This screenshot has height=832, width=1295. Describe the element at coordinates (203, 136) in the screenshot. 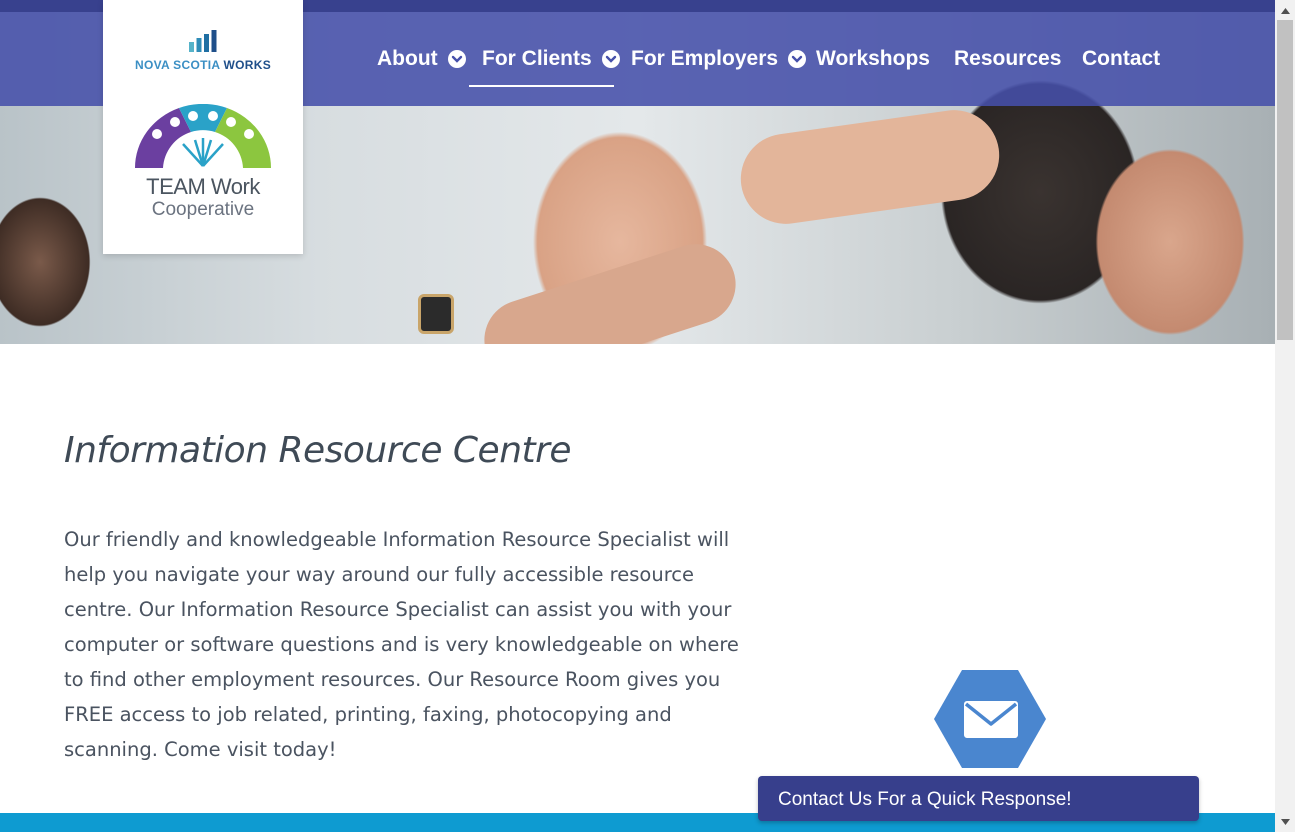

I see `team-work-logo-icon` at that location.